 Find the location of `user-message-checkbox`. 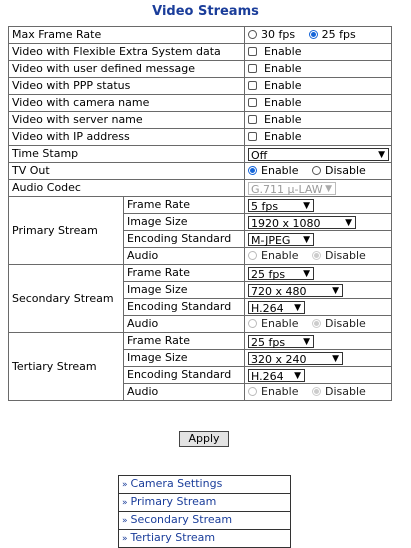

user-message-checkbox is located at coordinates (253, 68).